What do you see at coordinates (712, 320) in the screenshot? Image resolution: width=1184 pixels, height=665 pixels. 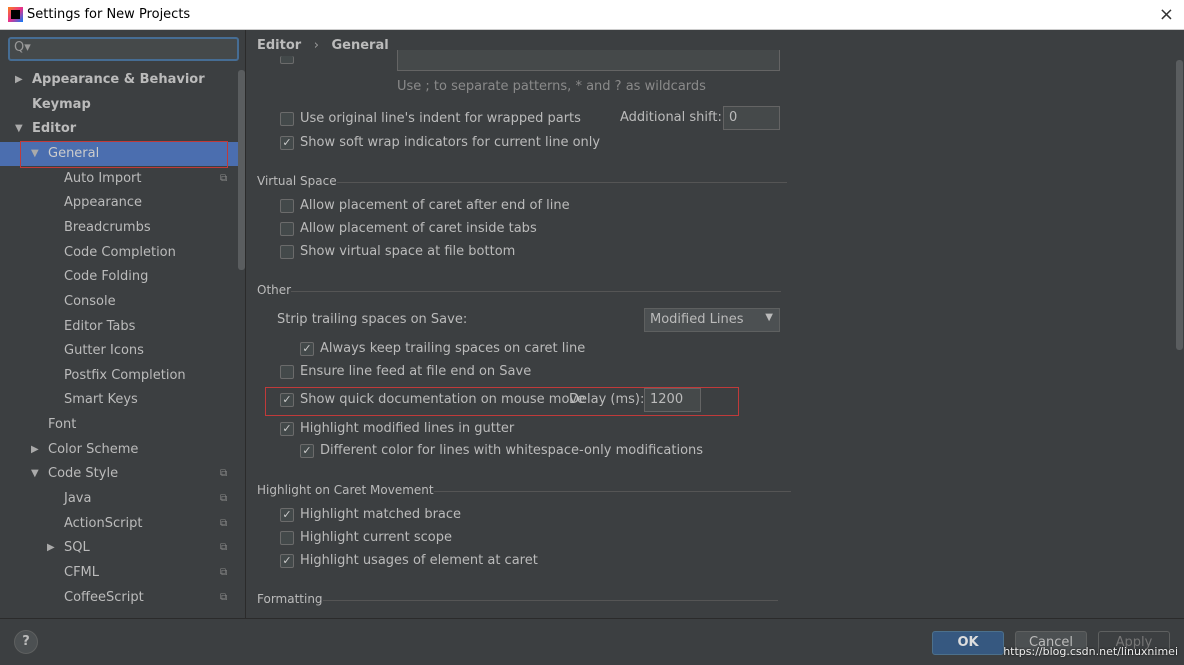 I see `strip-trailing-dropdown: Modified Lines ▼` at bounding box center [712, 320].